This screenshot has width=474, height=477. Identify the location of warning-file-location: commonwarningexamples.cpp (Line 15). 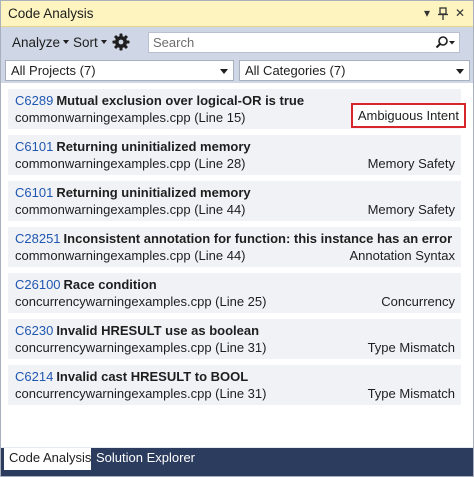
(130, 117).